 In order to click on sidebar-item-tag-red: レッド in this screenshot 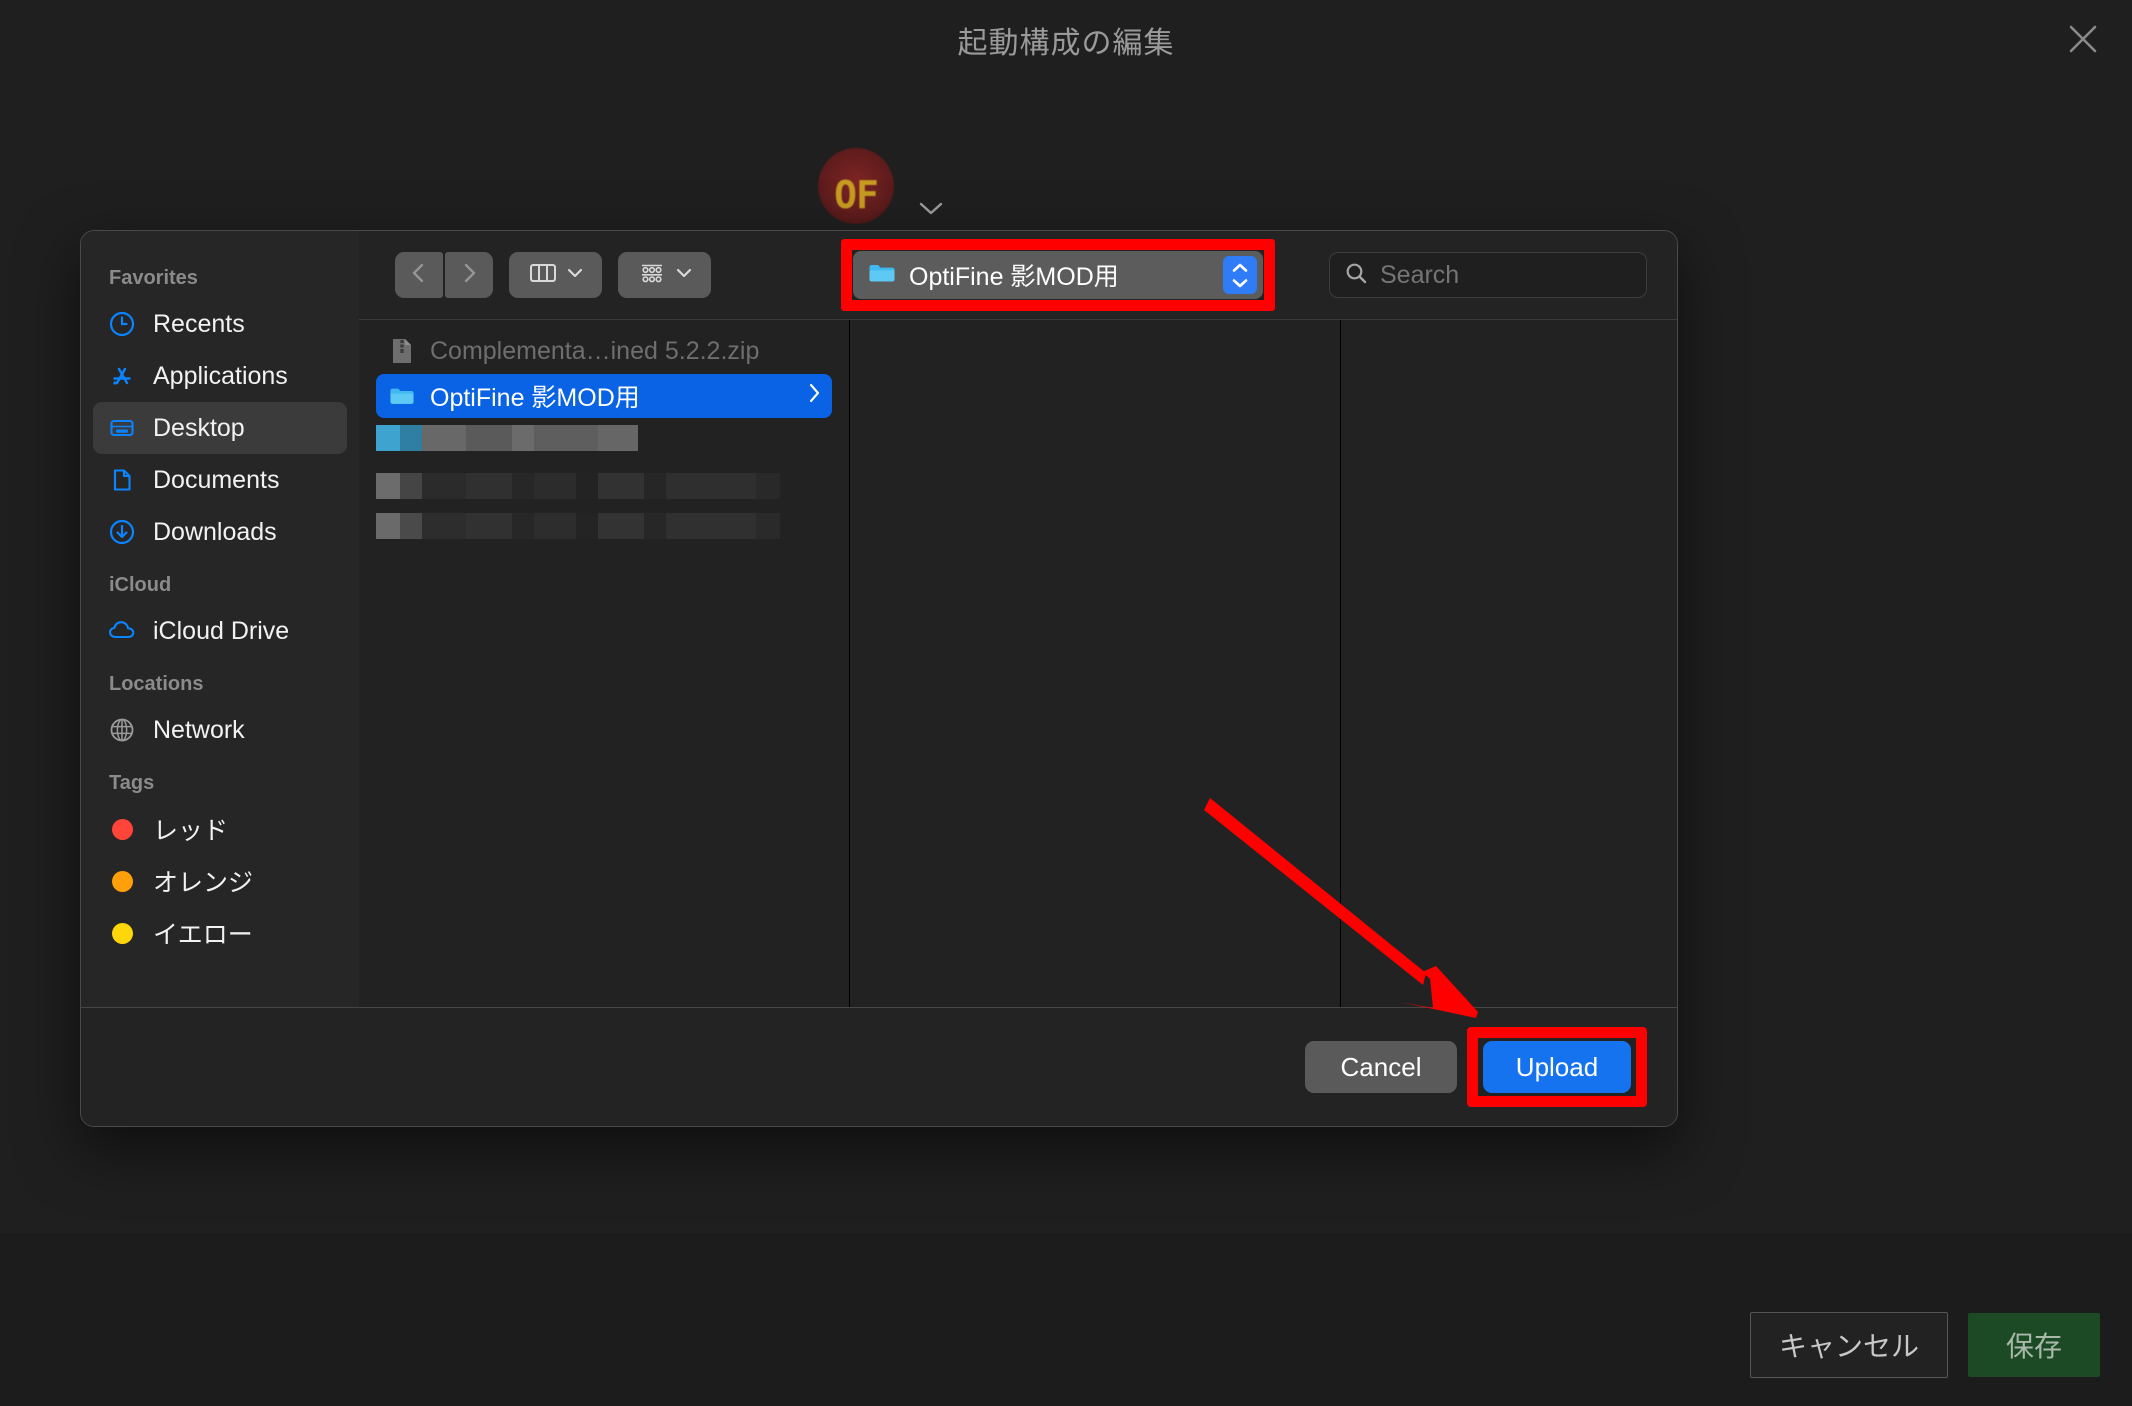, I will do `click(220, 829)`.